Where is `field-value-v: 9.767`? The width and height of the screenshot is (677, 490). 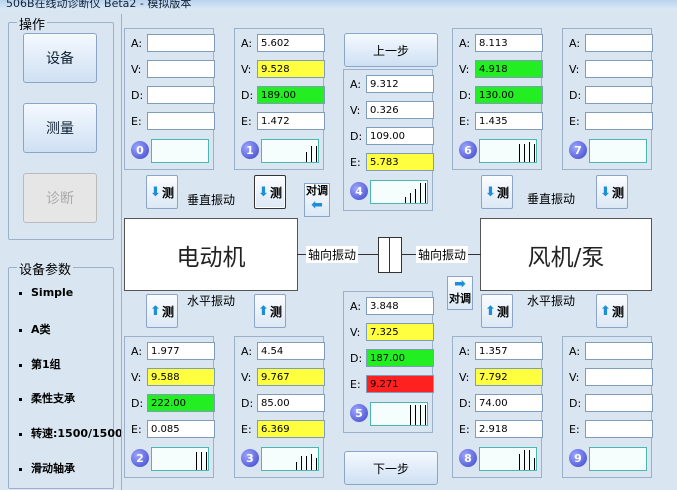 field-value-v: 9.767 is located at coordinates (291, 377).